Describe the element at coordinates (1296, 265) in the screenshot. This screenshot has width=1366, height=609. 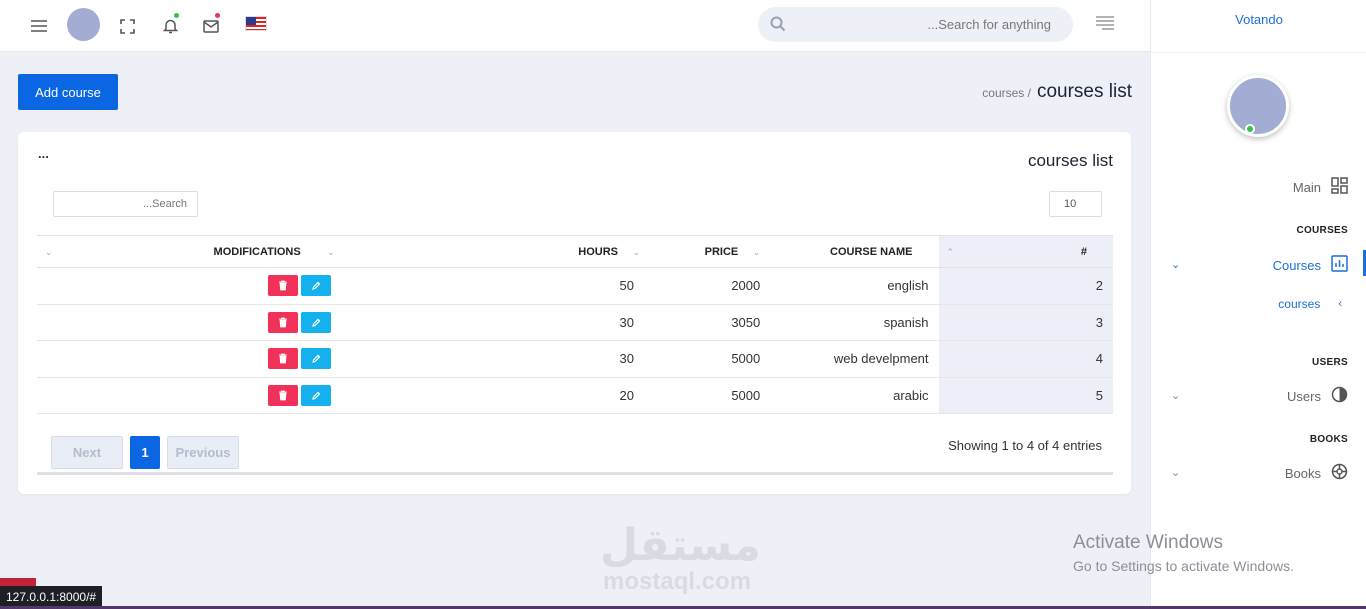
I see `sidebar-item-label: Courses` at that location.